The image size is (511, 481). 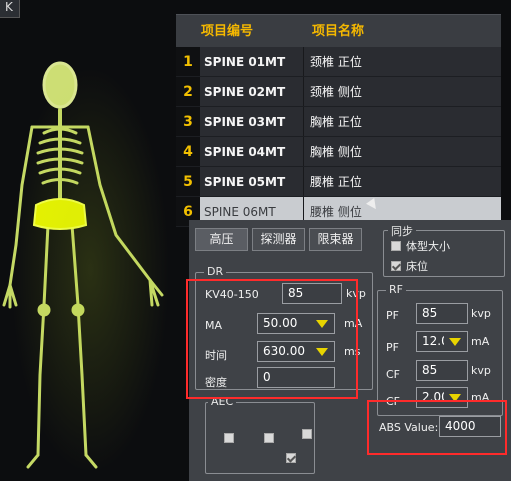 I want to click on panel-tabs: 高压 探测器 限束器, so click(x=280, y=239).